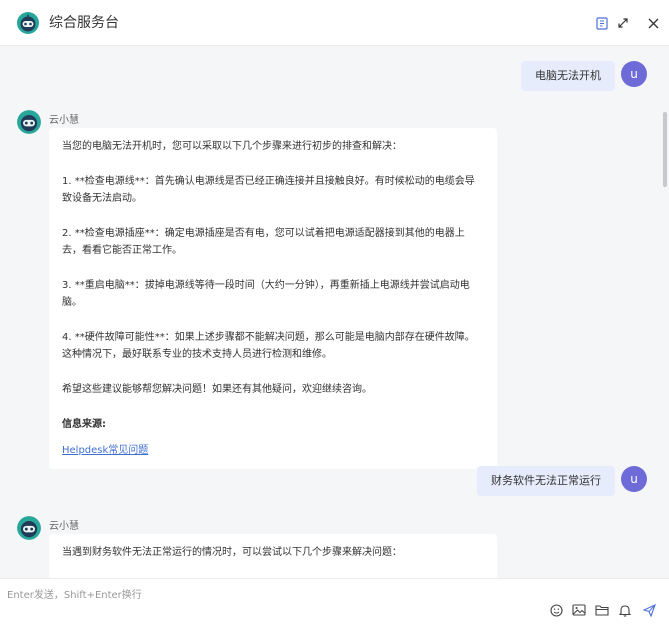  Describe the element at coordinates (28, 23) in the screenshot. I see `robot-logo-icon` at that location.